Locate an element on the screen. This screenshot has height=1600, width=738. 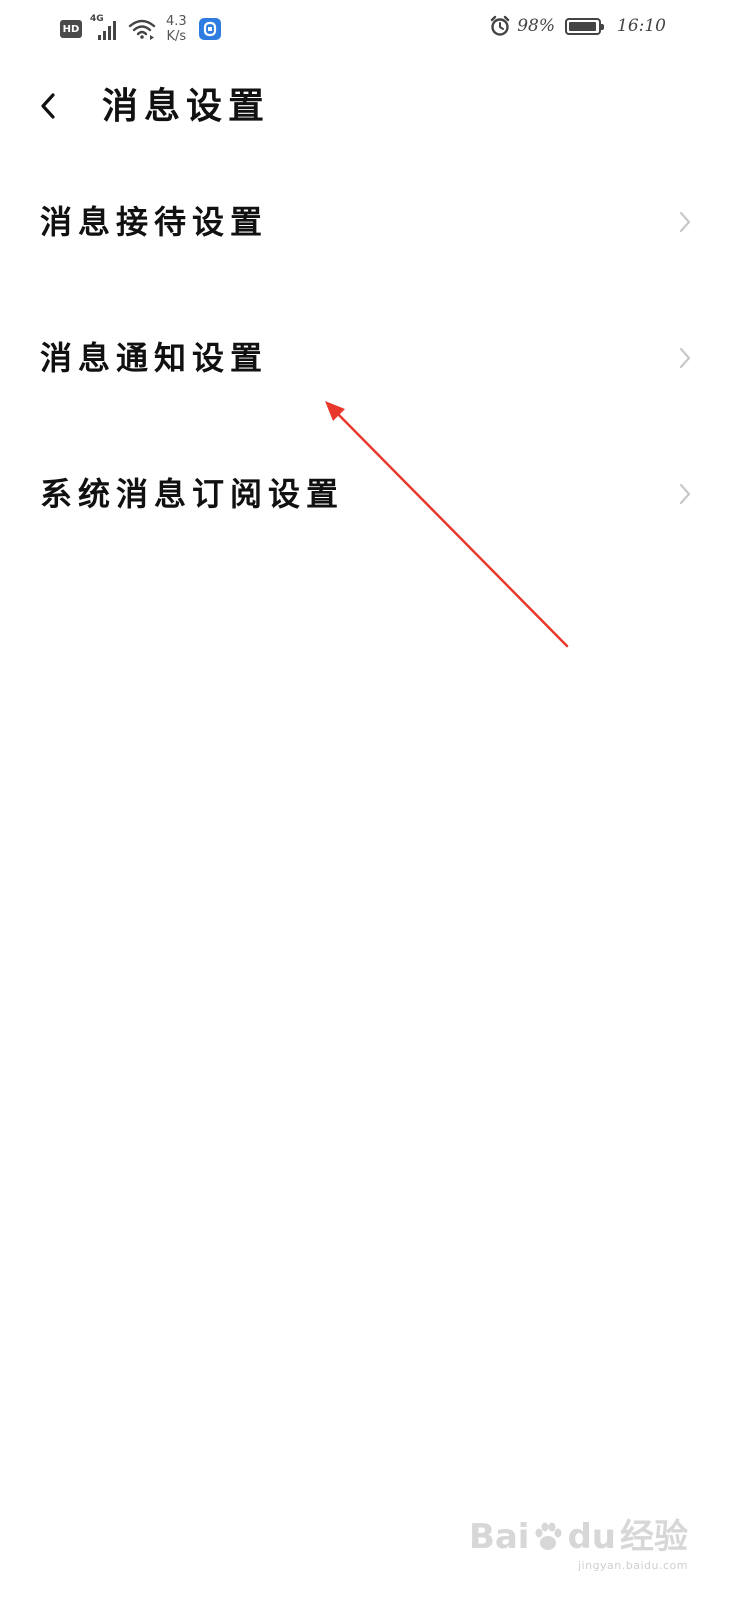
signal-icon: 4G is located at coordinates (105, 27).